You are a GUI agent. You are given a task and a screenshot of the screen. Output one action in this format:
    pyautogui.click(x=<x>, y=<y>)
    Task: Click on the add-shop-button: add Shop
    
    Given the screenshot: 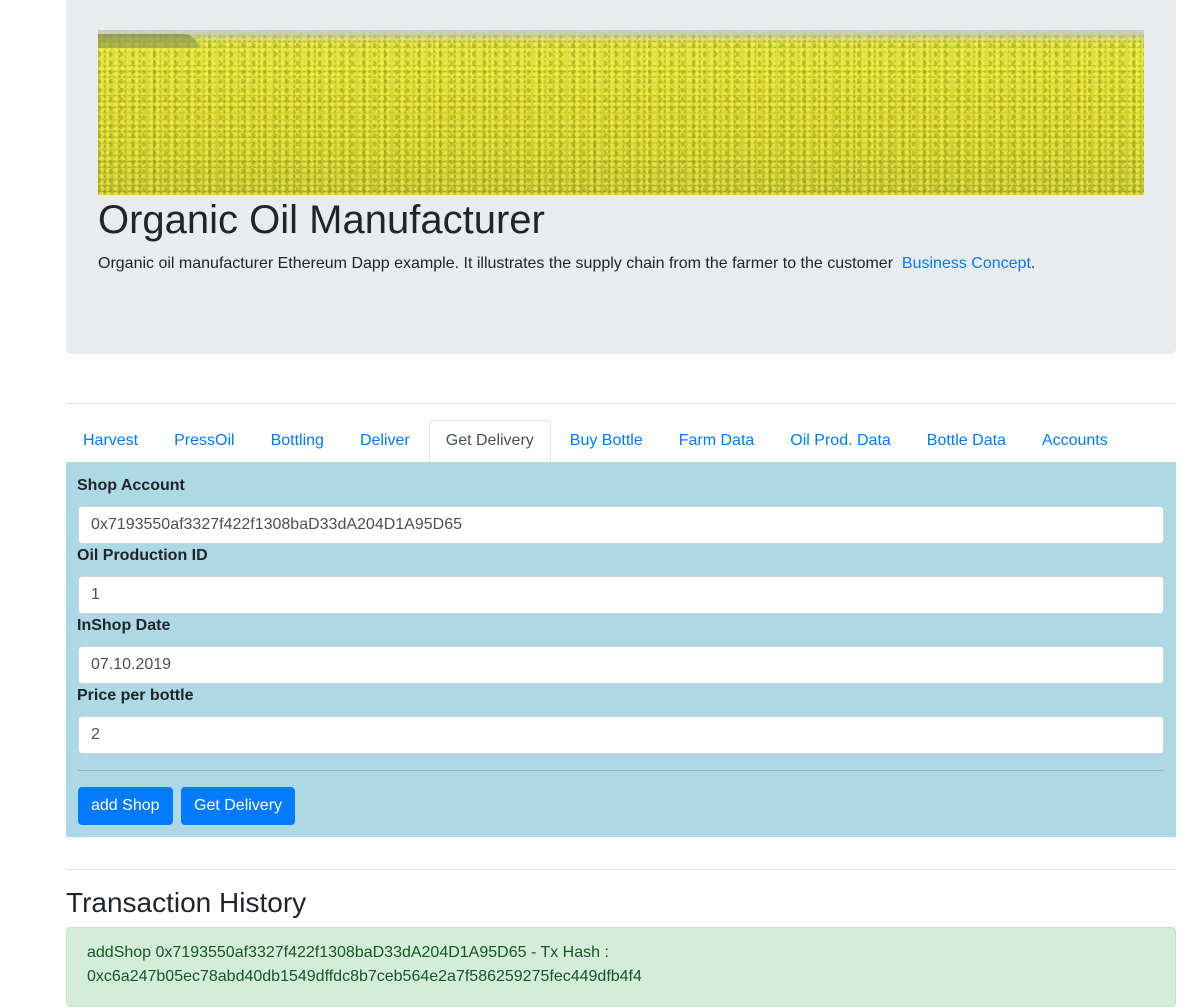 What is the action you would take?
    pyautogui.click(x=125, y=806)
    